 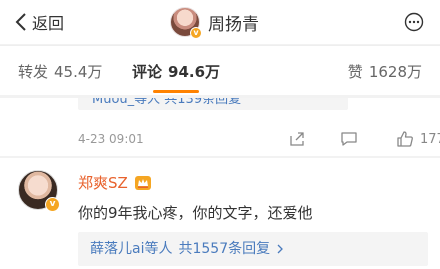 What do you see at coordinates (213, 104) in the screenshot?
I see `reply-summary-link: Muou_等人 共139条回复` at bounding box center [213, 104].